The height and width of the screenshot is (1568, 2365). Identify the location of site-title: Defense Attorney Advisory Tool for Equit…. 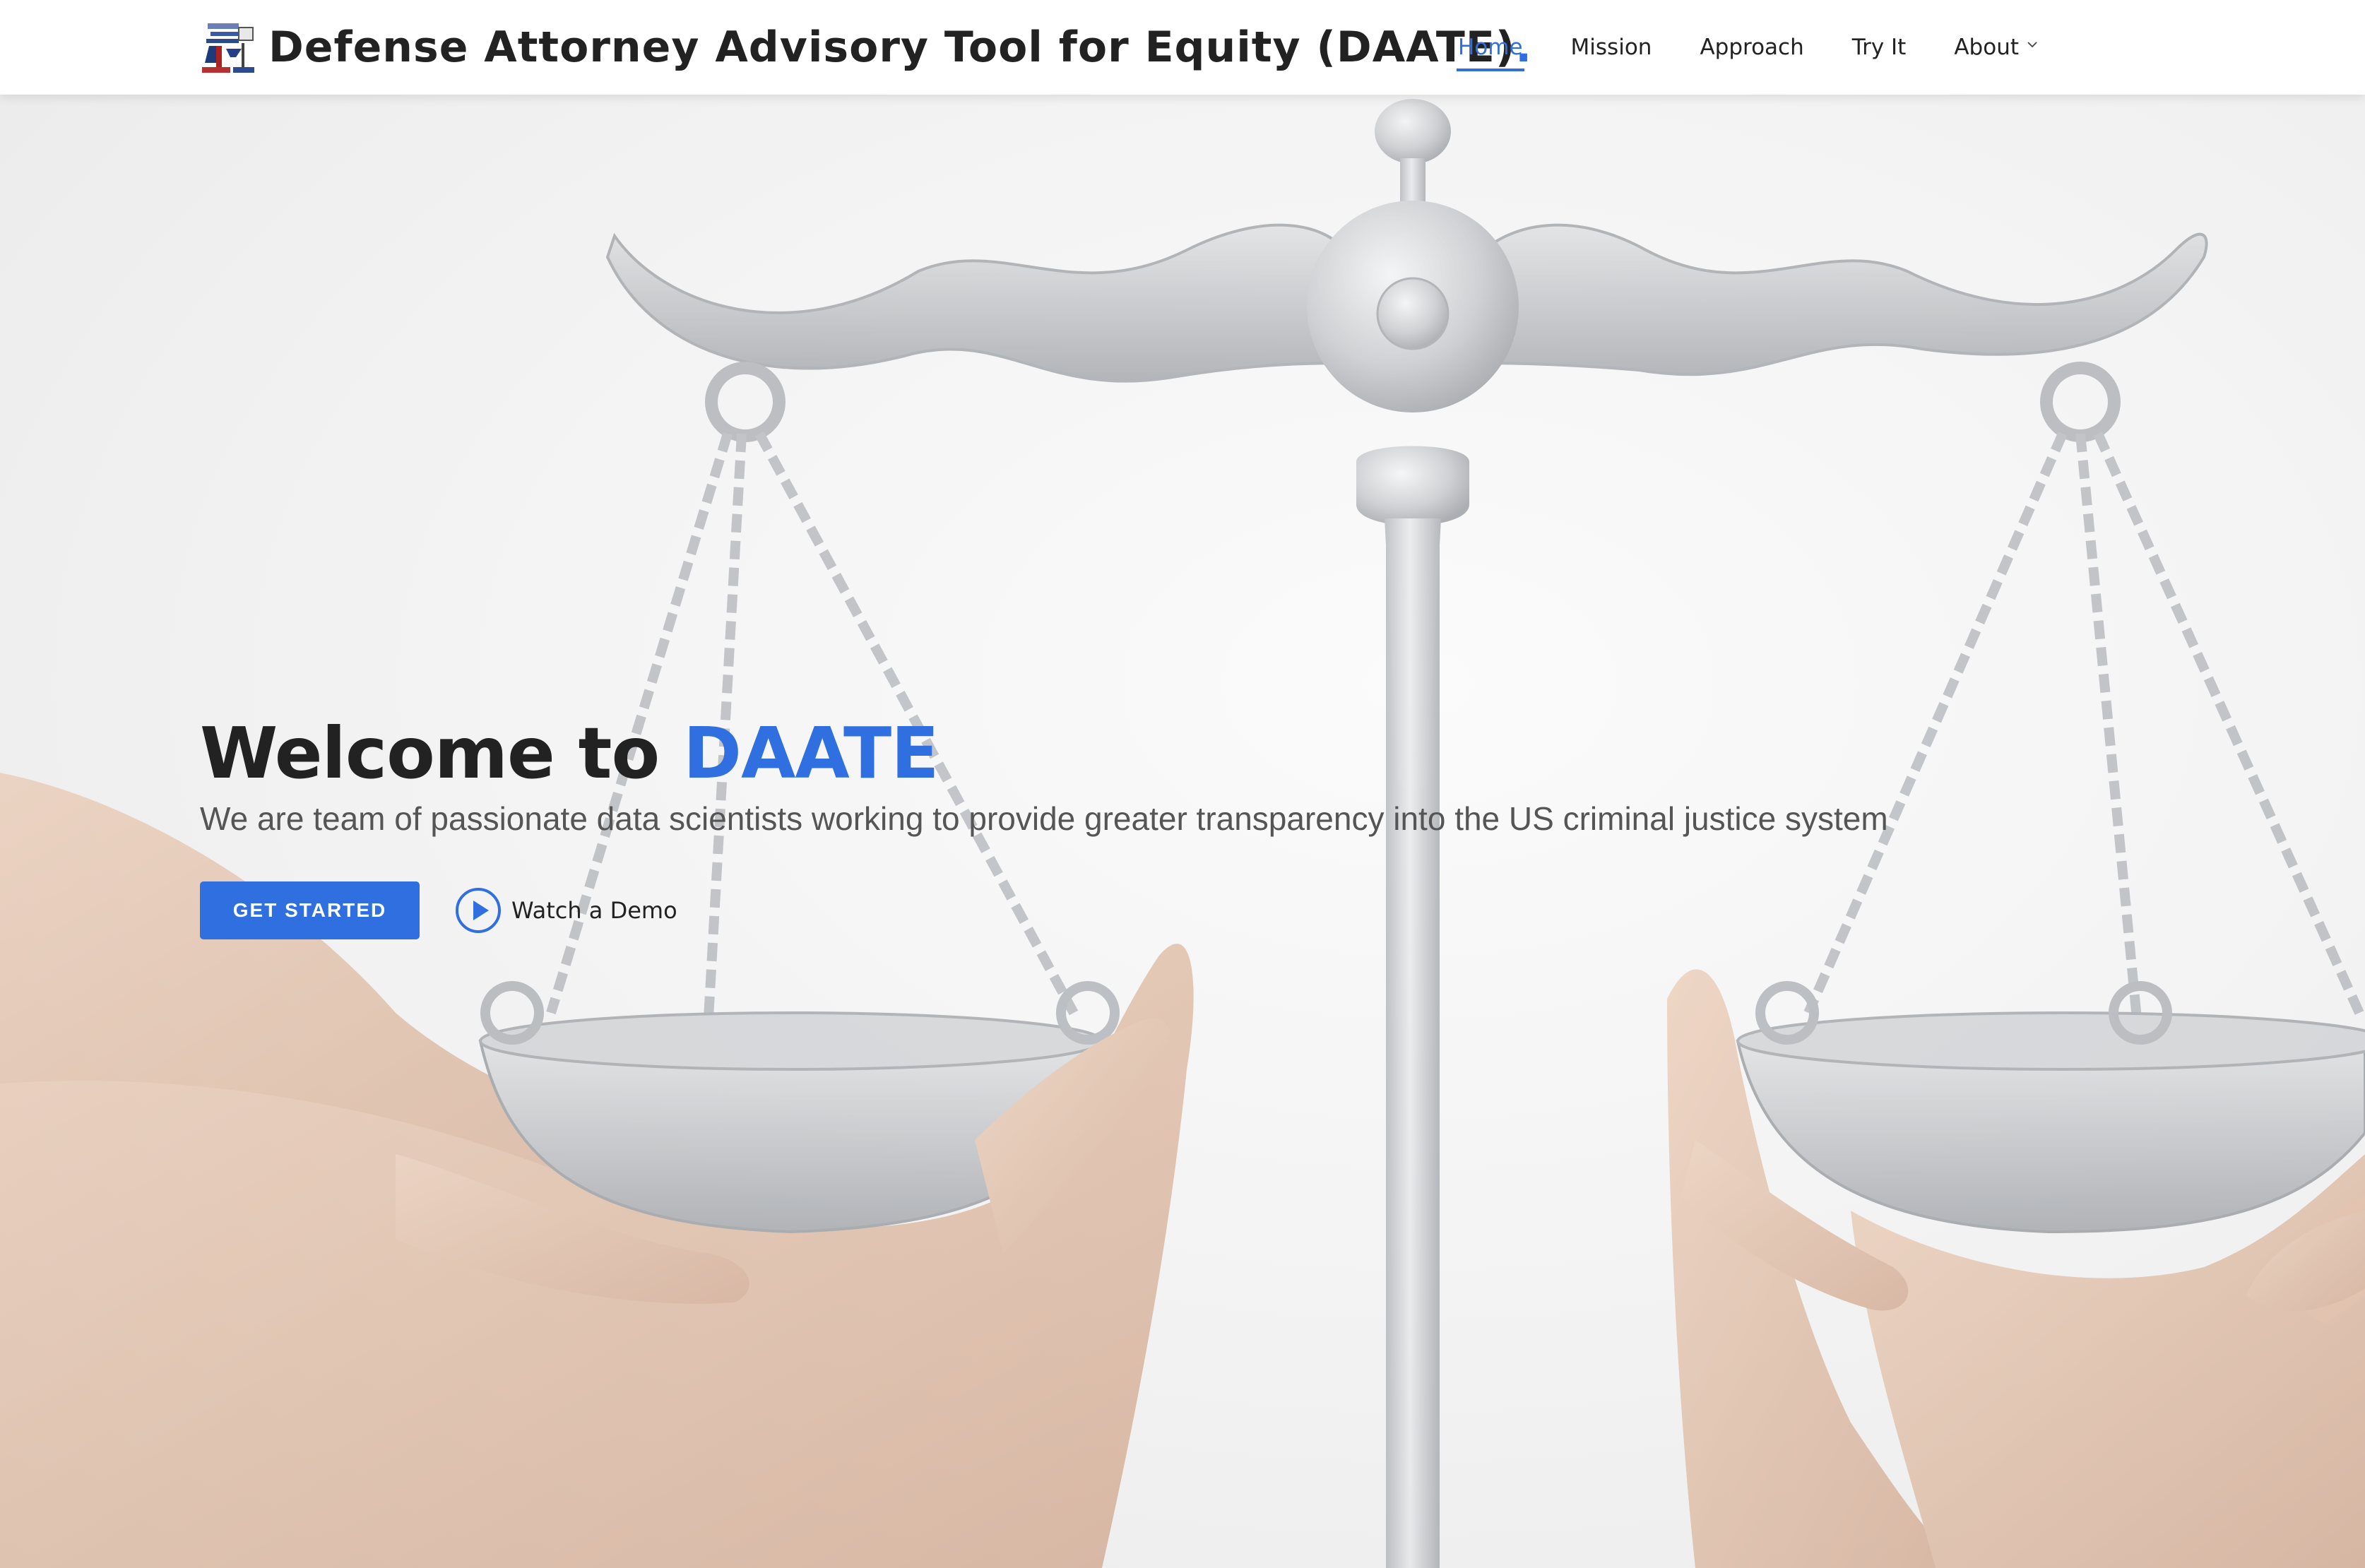
(892, 47).